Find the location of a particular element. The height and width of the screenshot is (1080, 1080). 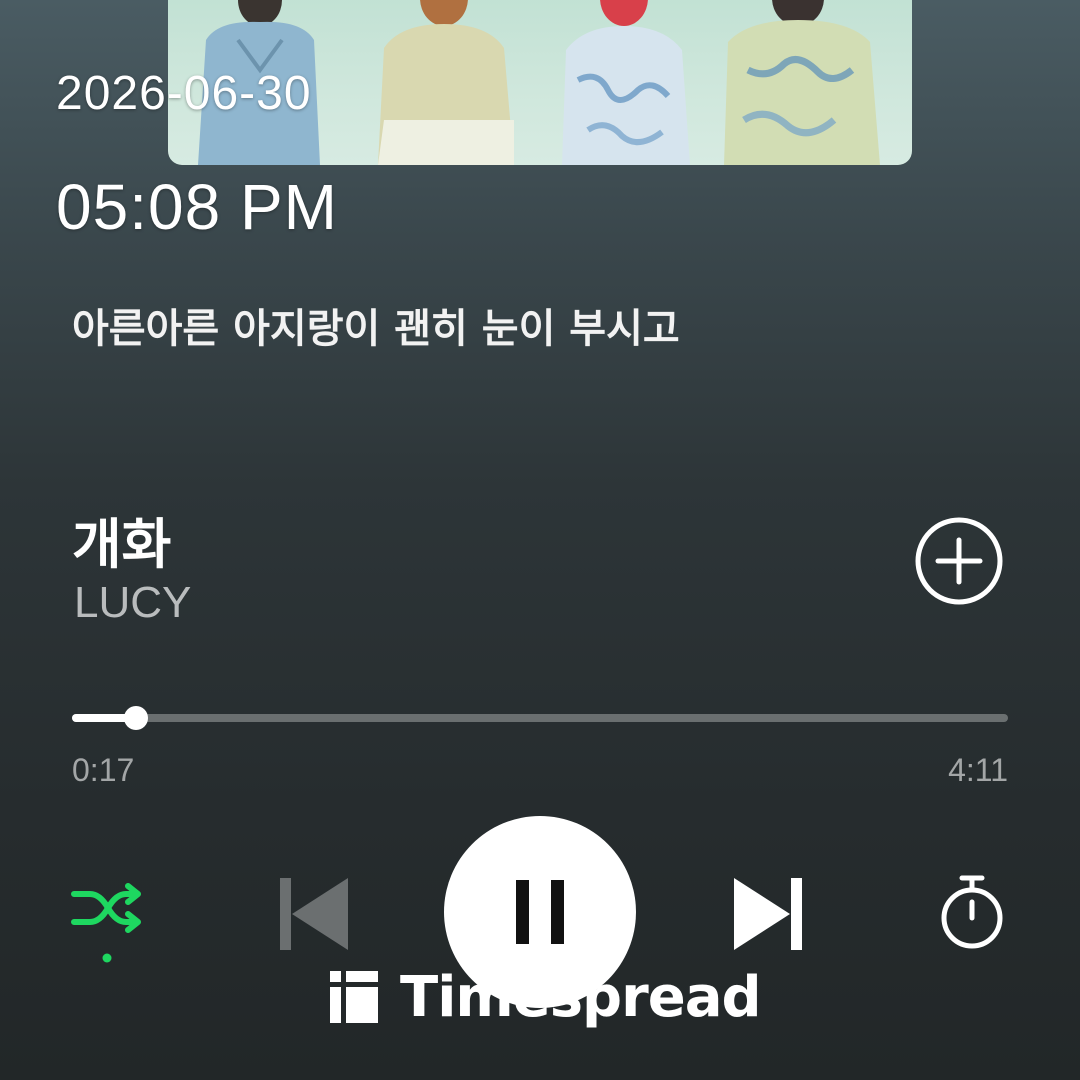

add-to-library-button is located at coordinates (959, 561).